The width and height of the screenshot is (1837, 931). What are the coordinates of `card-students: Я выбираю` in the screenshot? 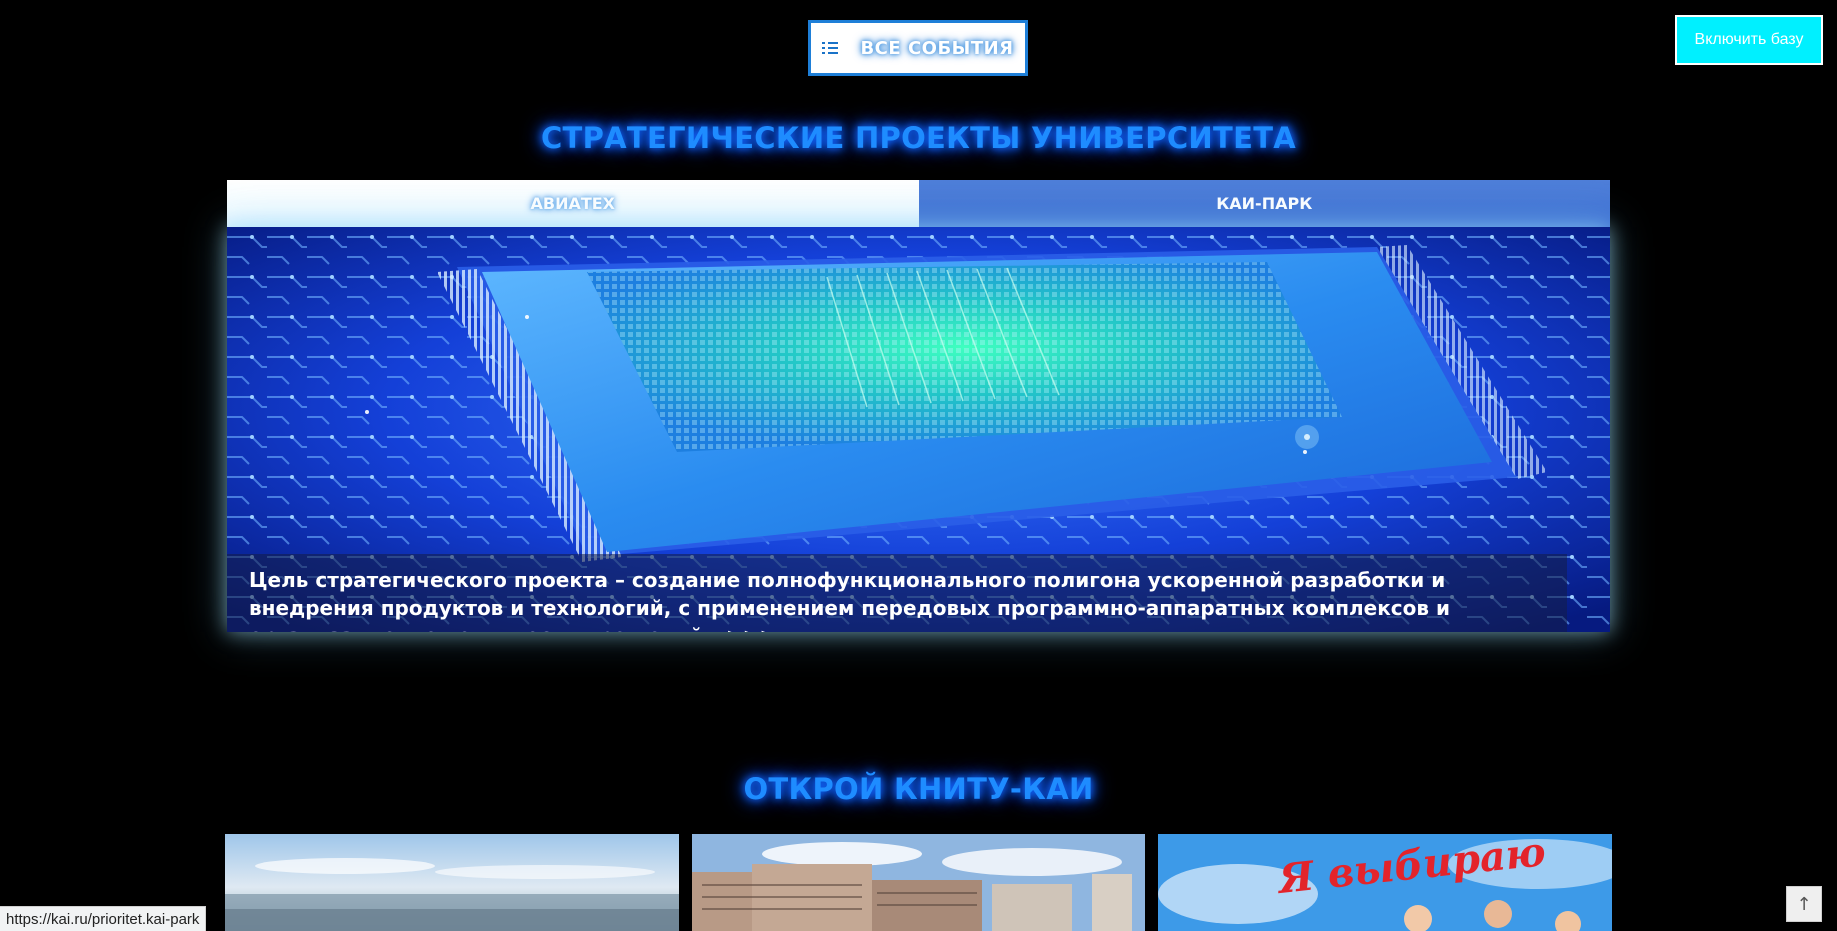 It's located at (1385, 882).